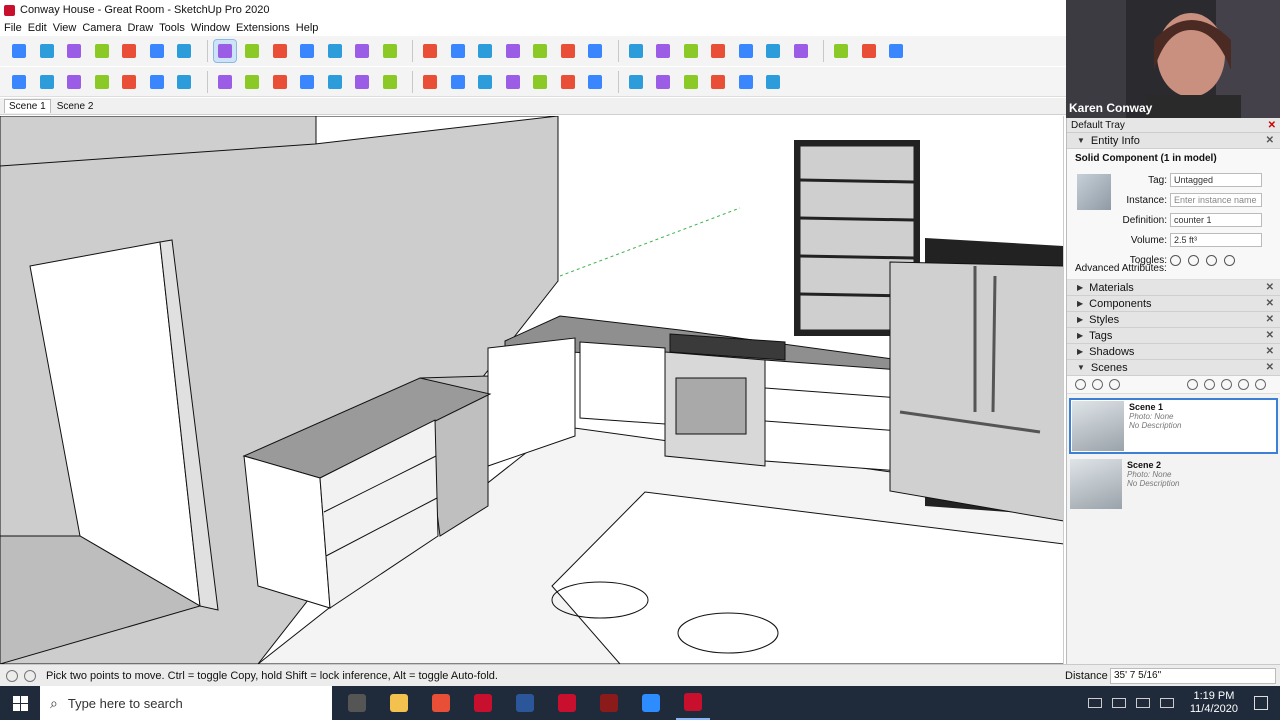  Describe the element at coordinates (74, 51) in the screenshot. I see `line-tool-button` at that location.